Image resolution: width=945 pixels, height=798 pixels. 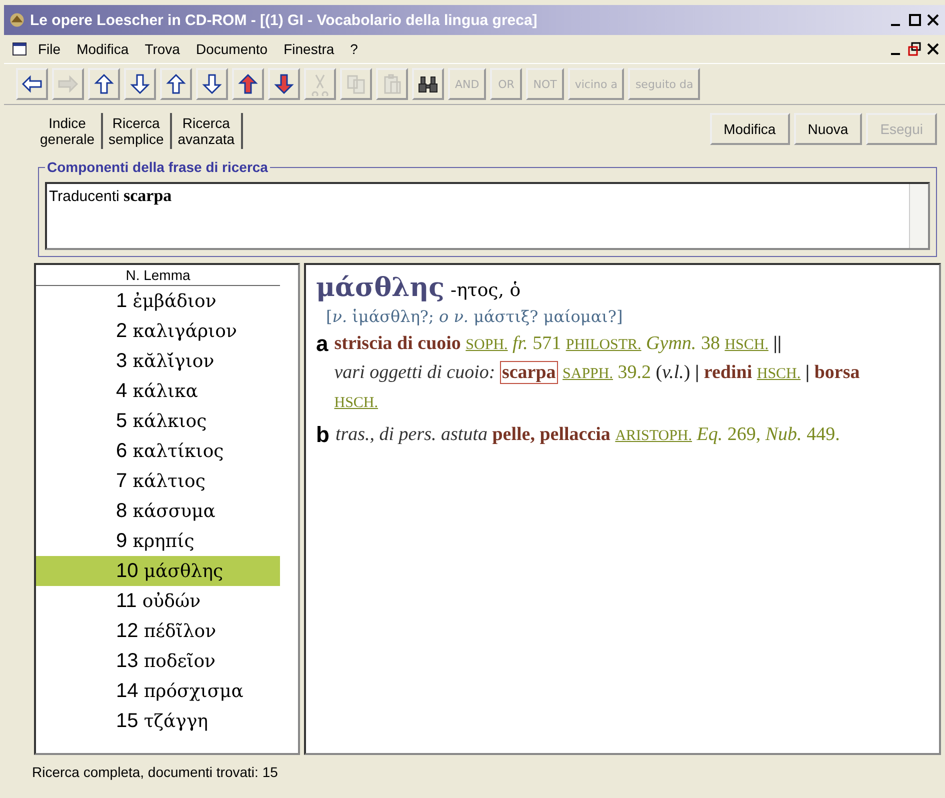 What do you see at coordinates (323, 435) in the screenshot?
I see `sense-label: b` at bounding box center [323, 435].